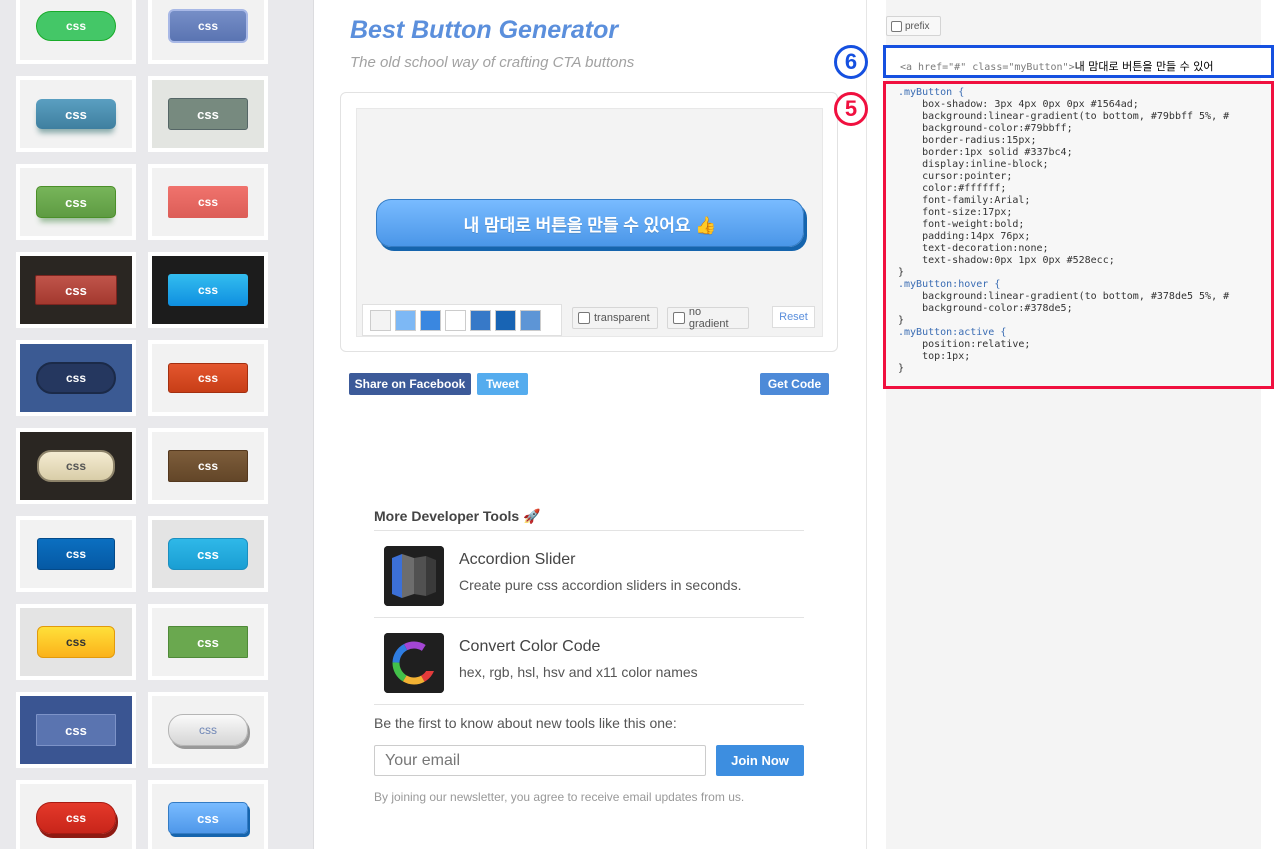 Image resolution: width=1280 pixels, height=849 pixels. I want to click on accordion-slider-icon, so click(414, 576).